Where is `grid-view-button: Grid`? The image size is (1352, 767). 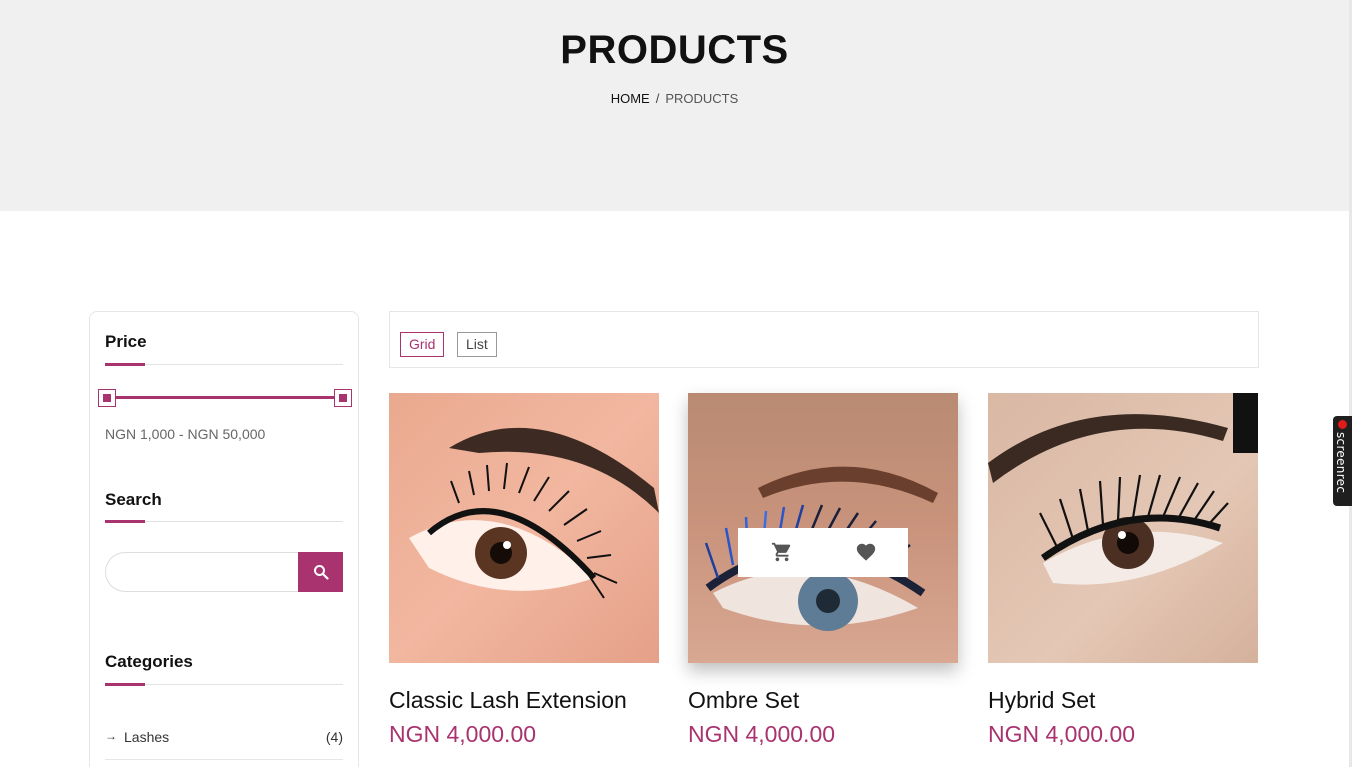
grid-view-button: Grid is located at coordinates (422, 344).